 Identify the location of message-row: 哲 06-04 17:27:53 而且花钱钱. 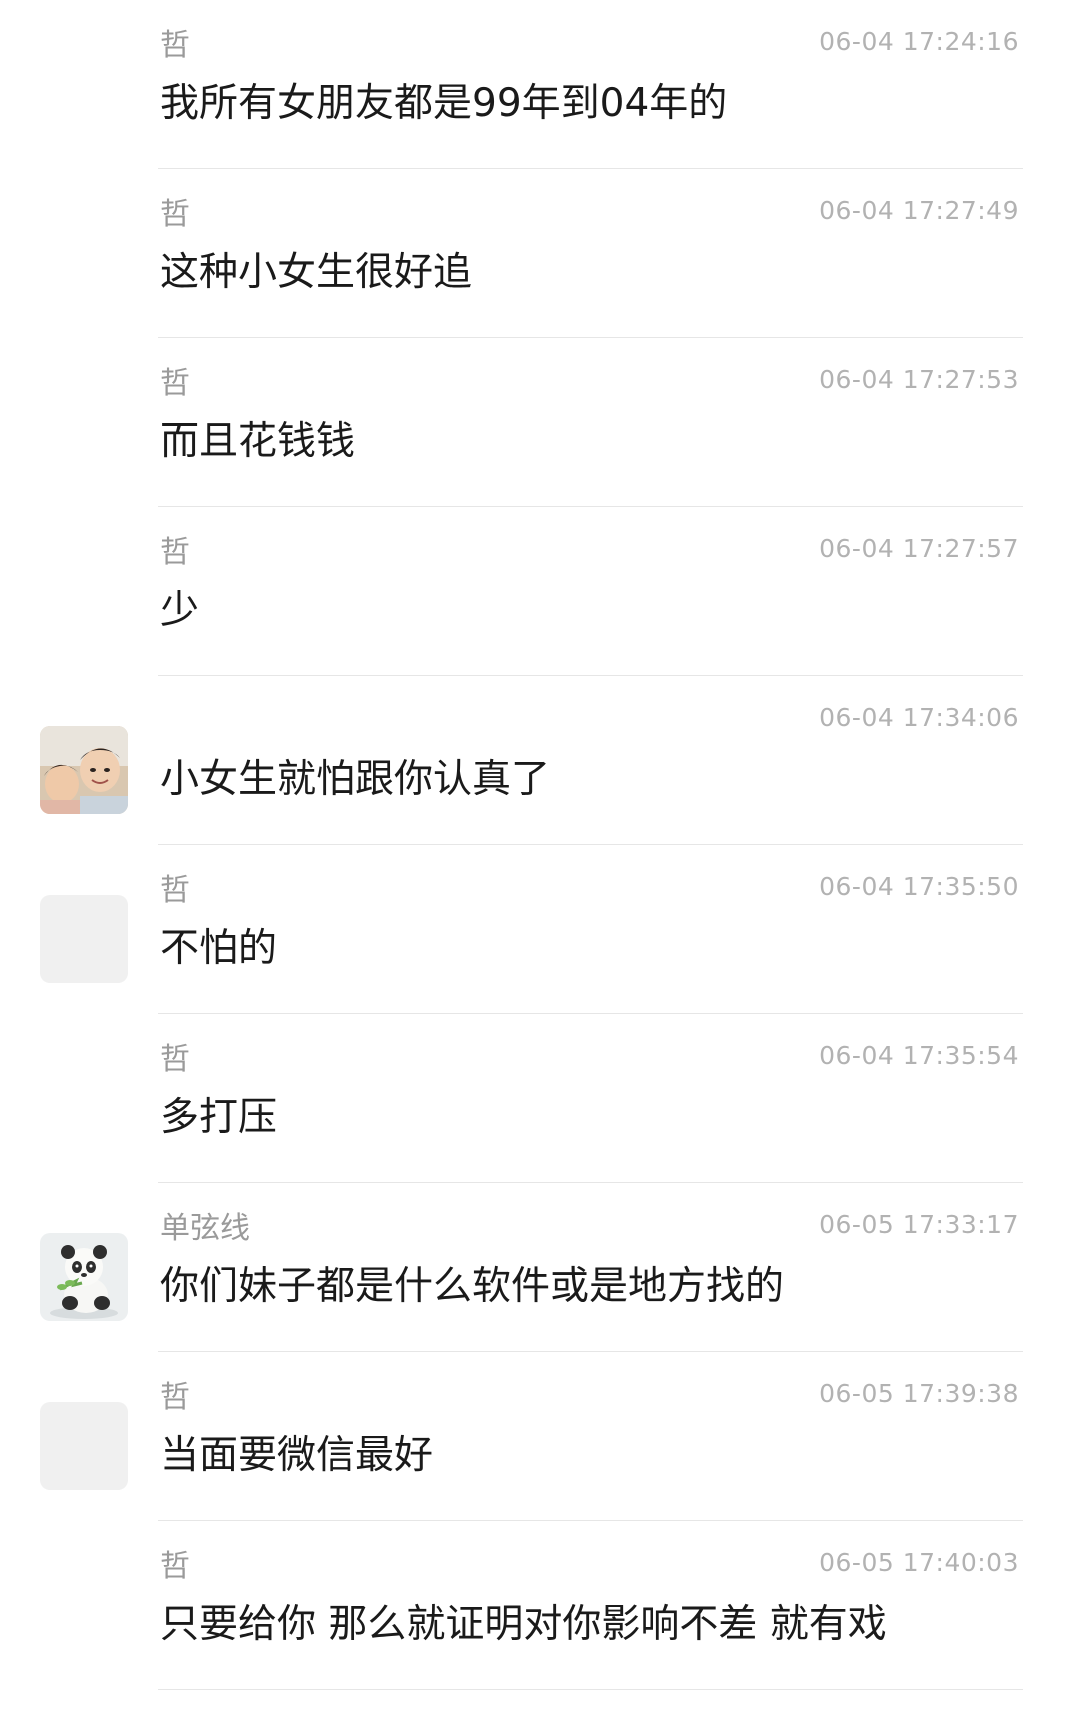
(539, 422).